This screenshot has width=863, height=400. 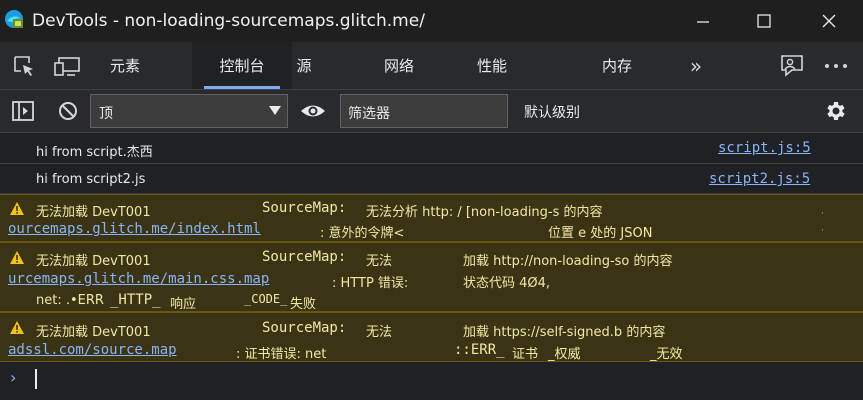 I want to click on warning-text: 证书, so click(x=525, y=354).